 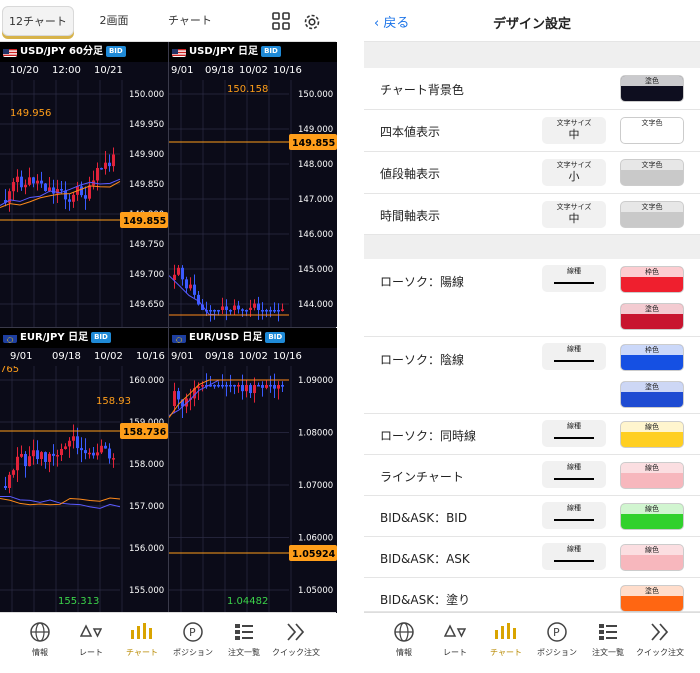 I want to click on nav-chart-label: チャート, so click(x=506, y=652).